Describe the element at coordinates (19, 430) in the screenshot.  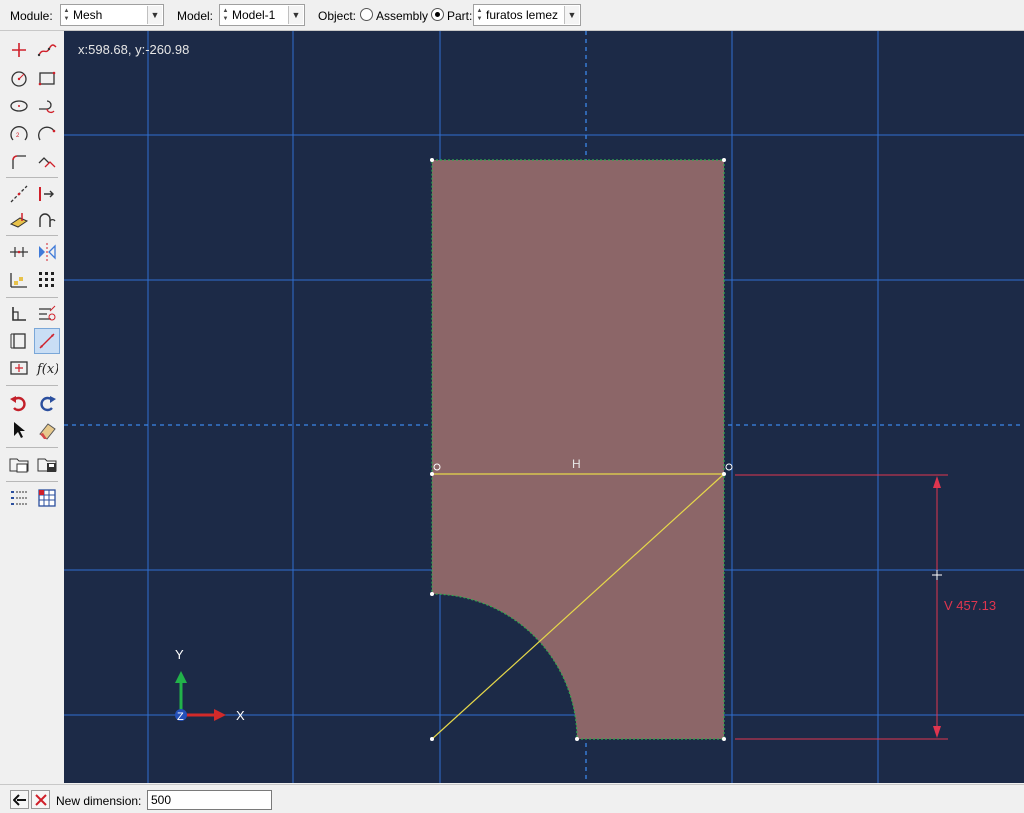
I see `select-icon` at that location.